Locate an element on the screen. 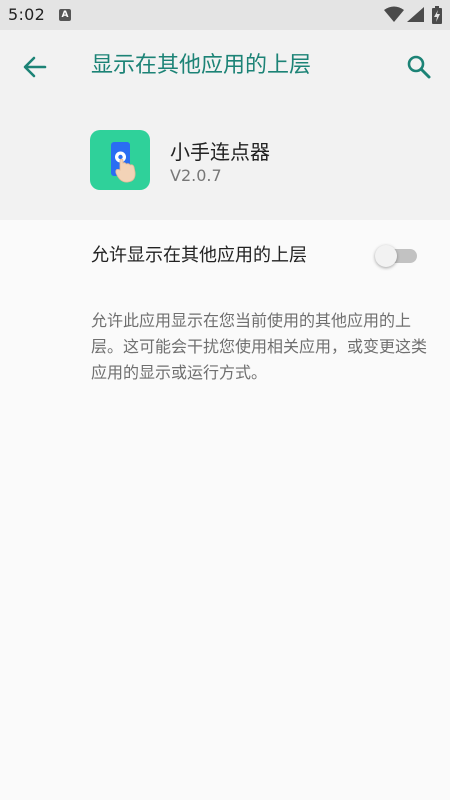  overlay-permission-row: 允许显示在其他应用的上层 is located at coordinates (225, 255).